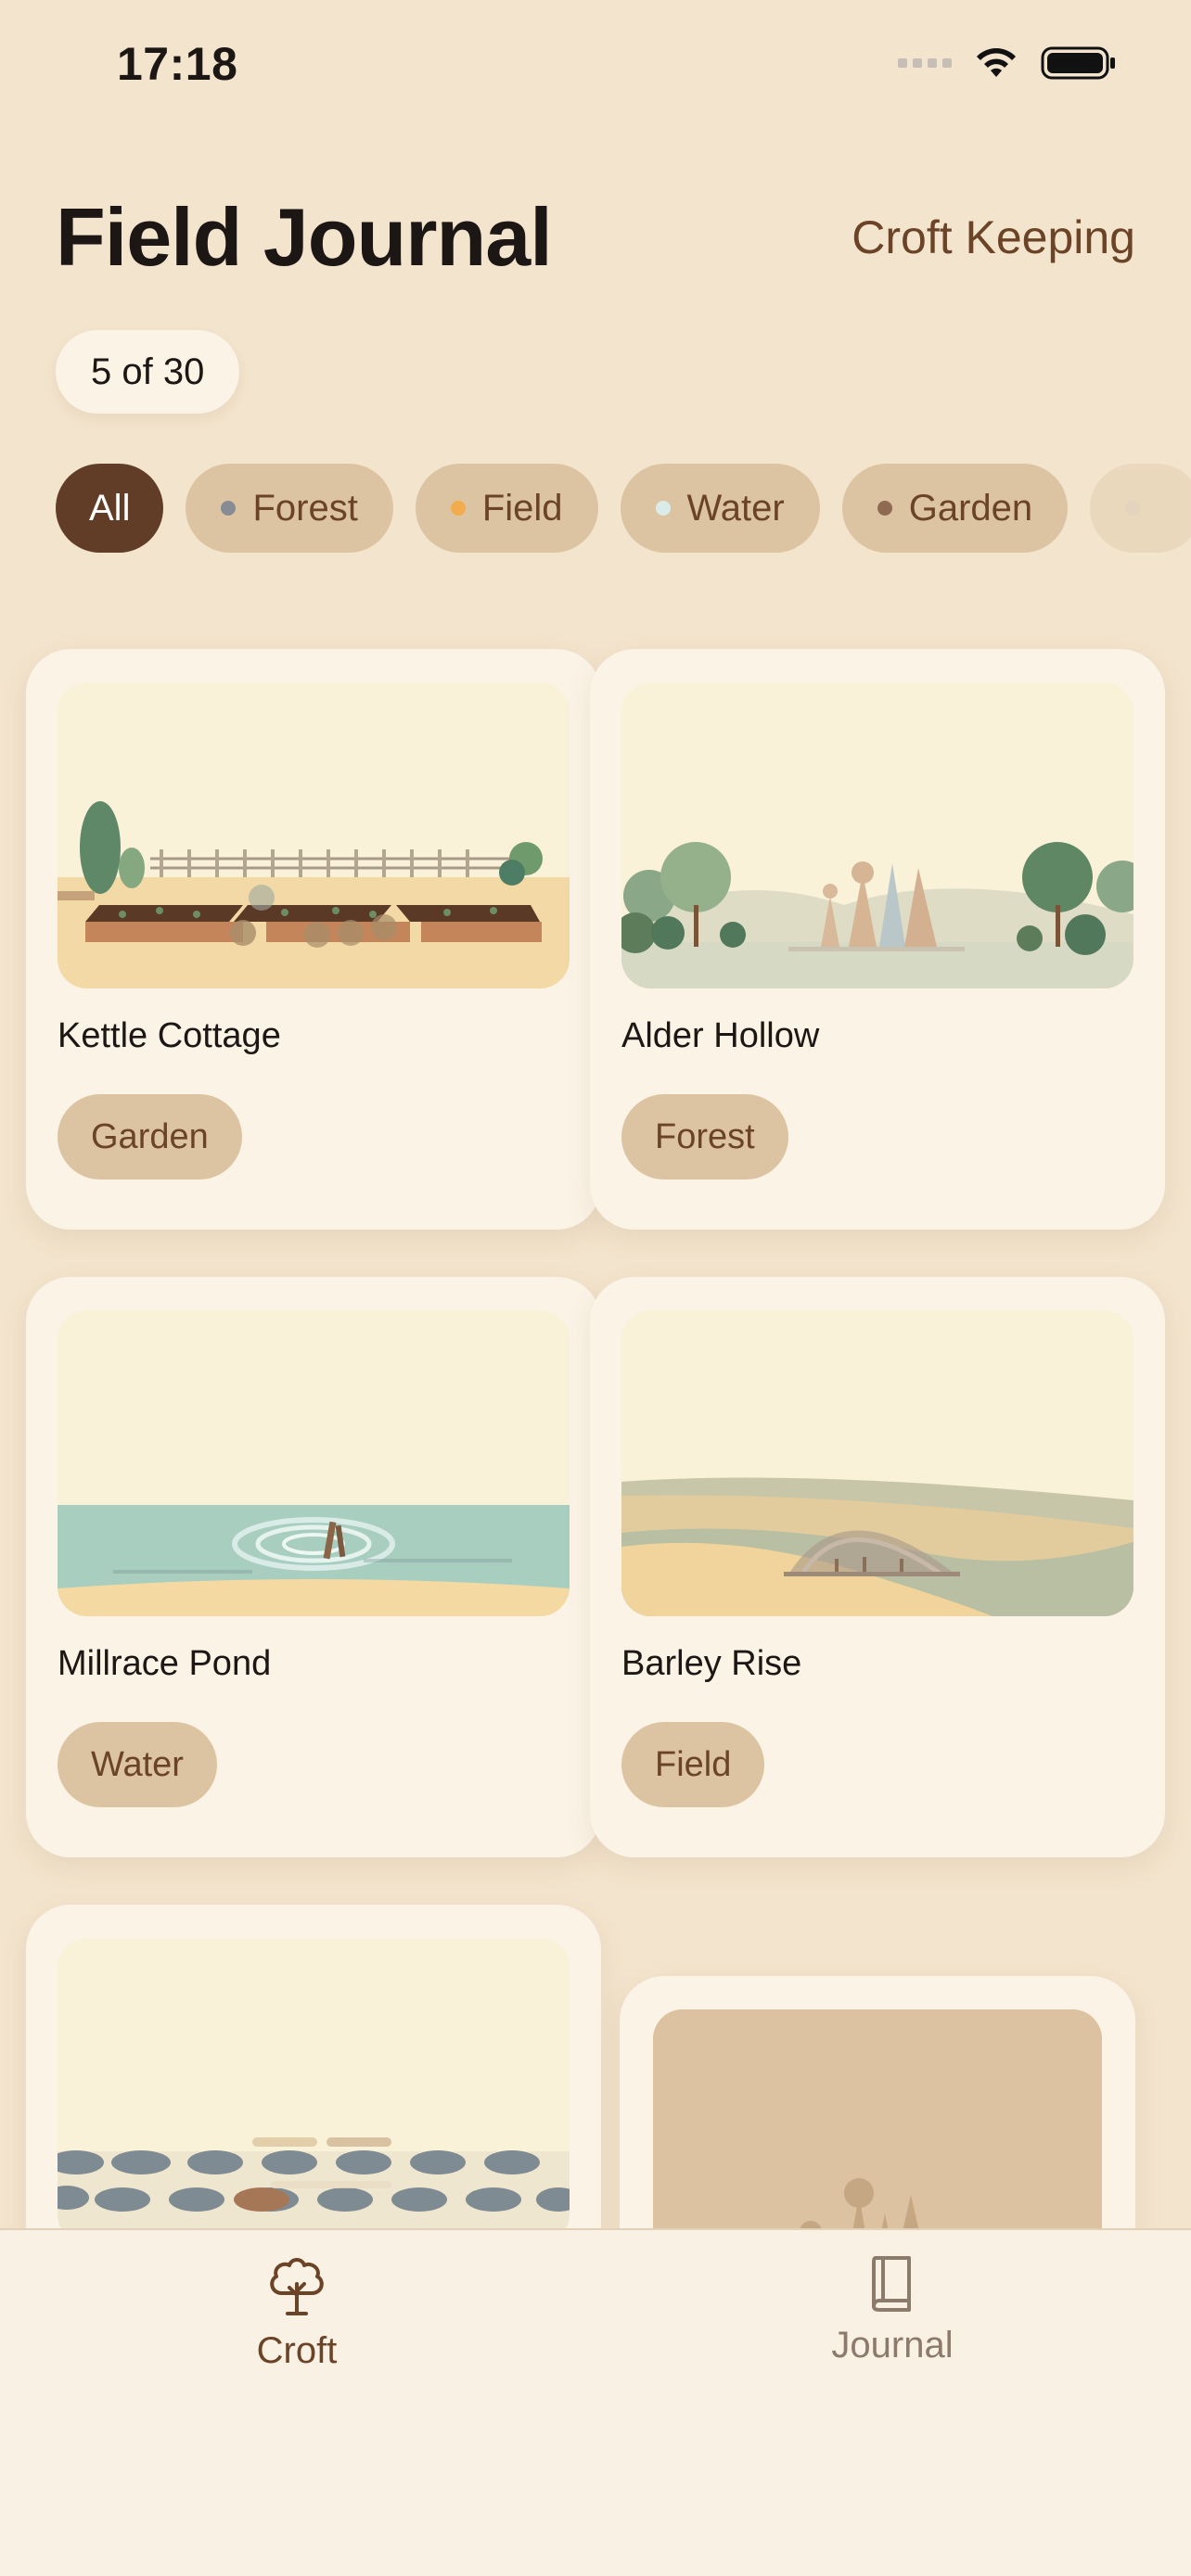 The image size is (1191, 2576). Describe the element at coordinates (137, 1765) in the screenshot. I see `entry-category-tag: Water` at that location.